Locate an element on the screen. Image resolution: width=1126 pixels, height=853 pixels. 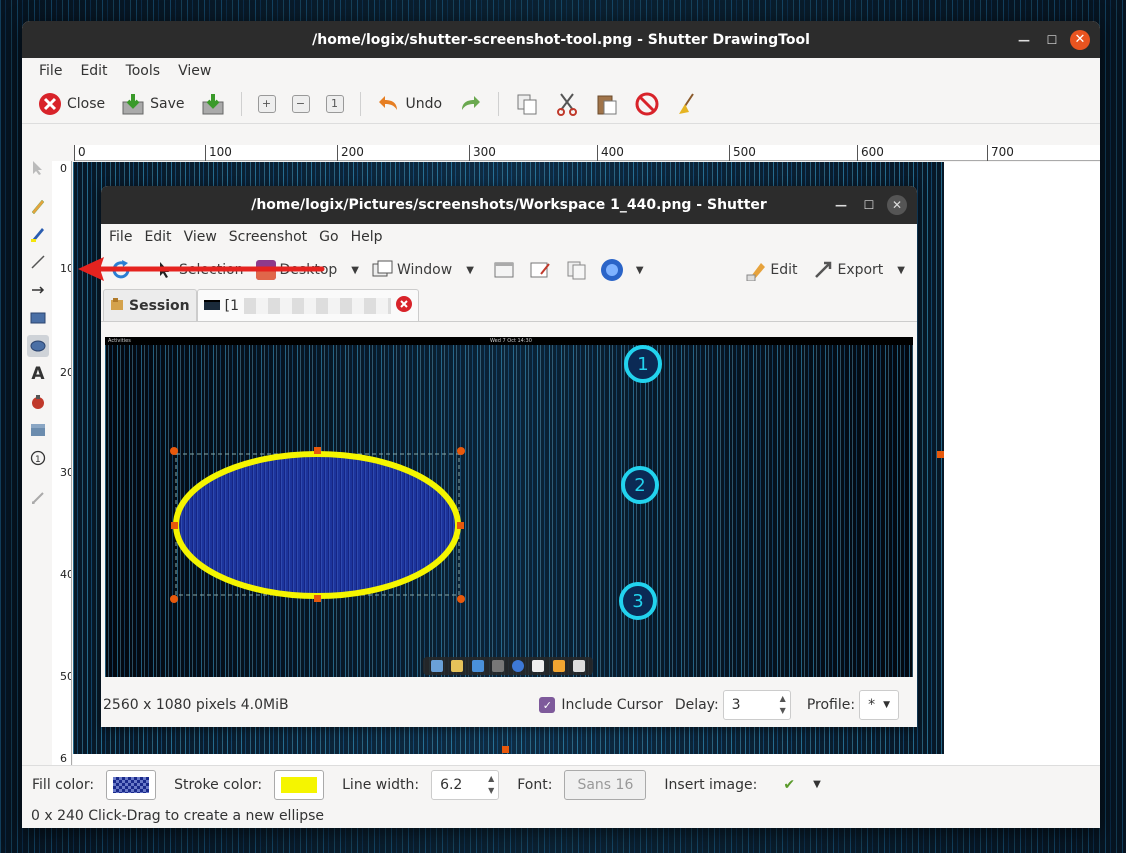
font-value: Sans 16 is located at coordinates (605, 784).